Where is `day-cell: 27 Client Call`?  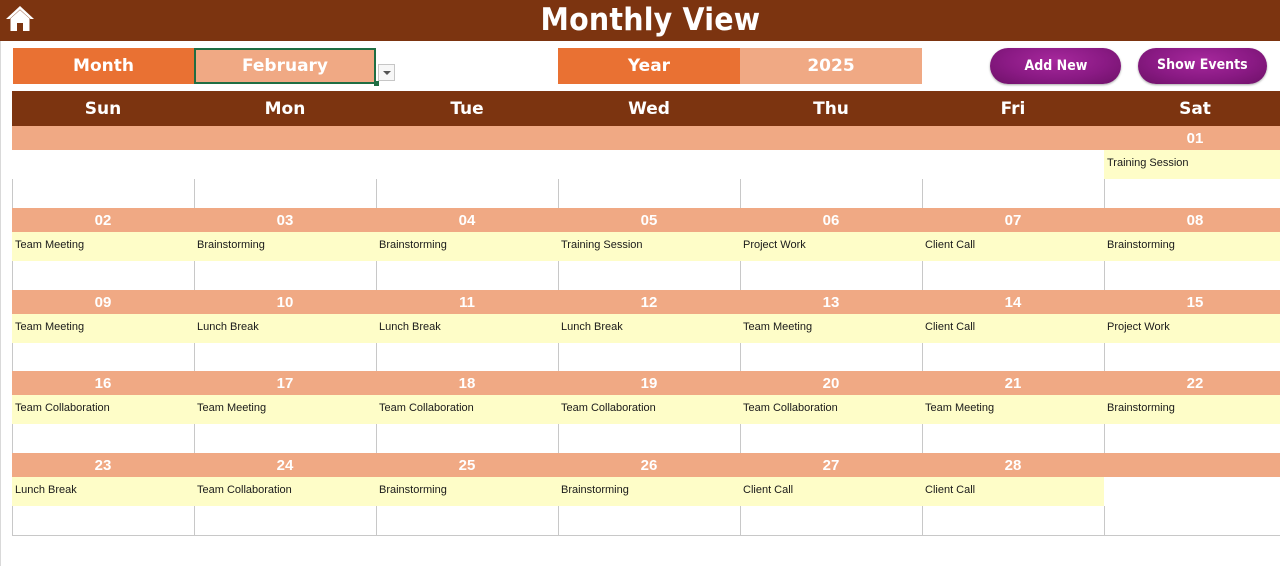 day-cell: 27 Client Call is located at coordinates (831, 494).